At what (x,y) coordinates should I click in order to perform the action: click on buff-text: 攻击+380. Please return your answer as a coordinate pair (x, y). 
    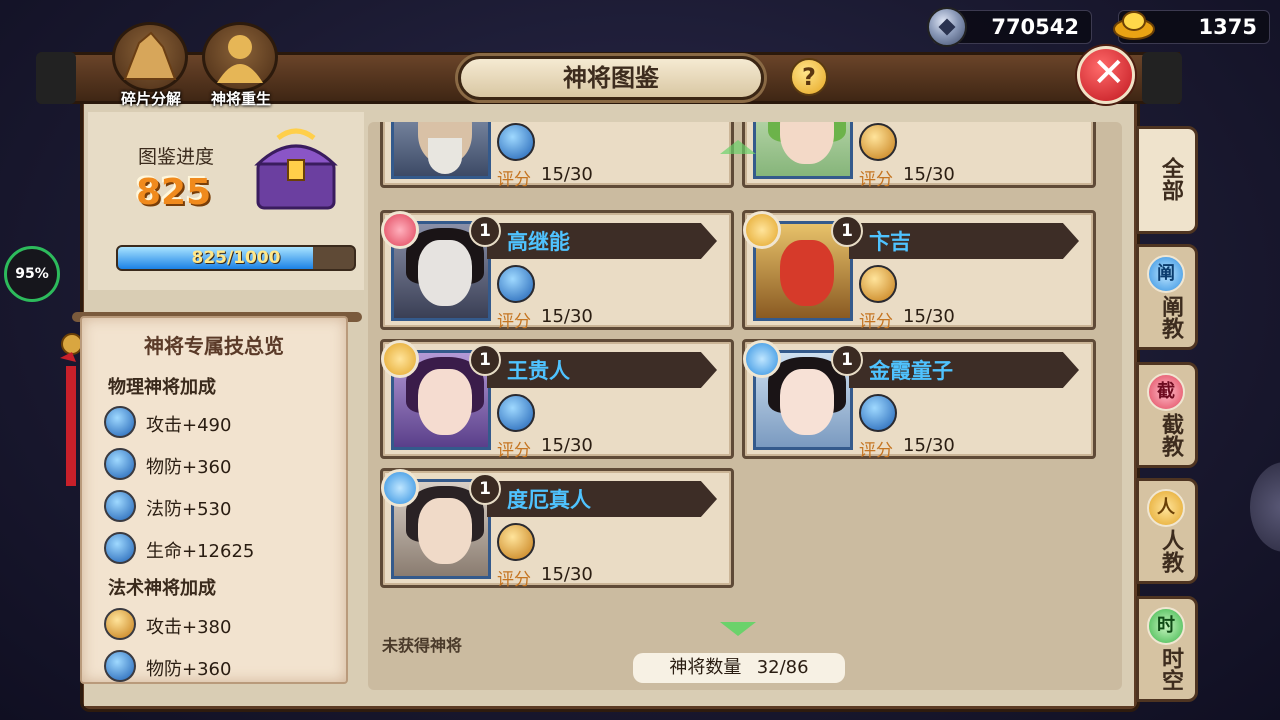
    Looking at the image, I should click on (189, 627).